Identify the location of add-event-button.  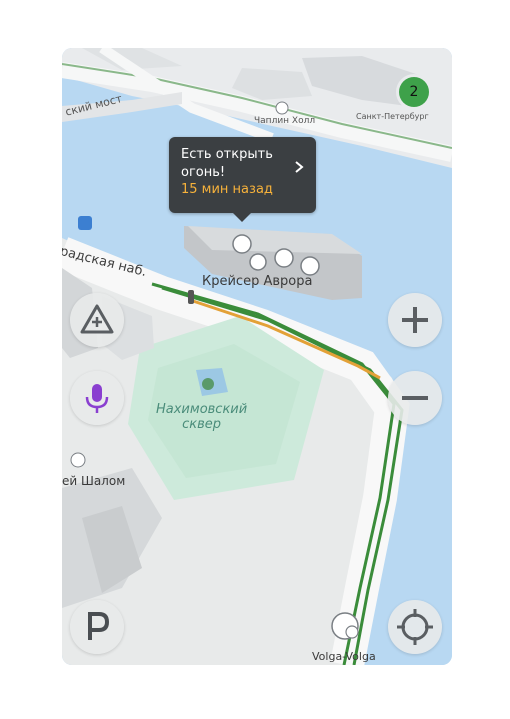
(97, 320).